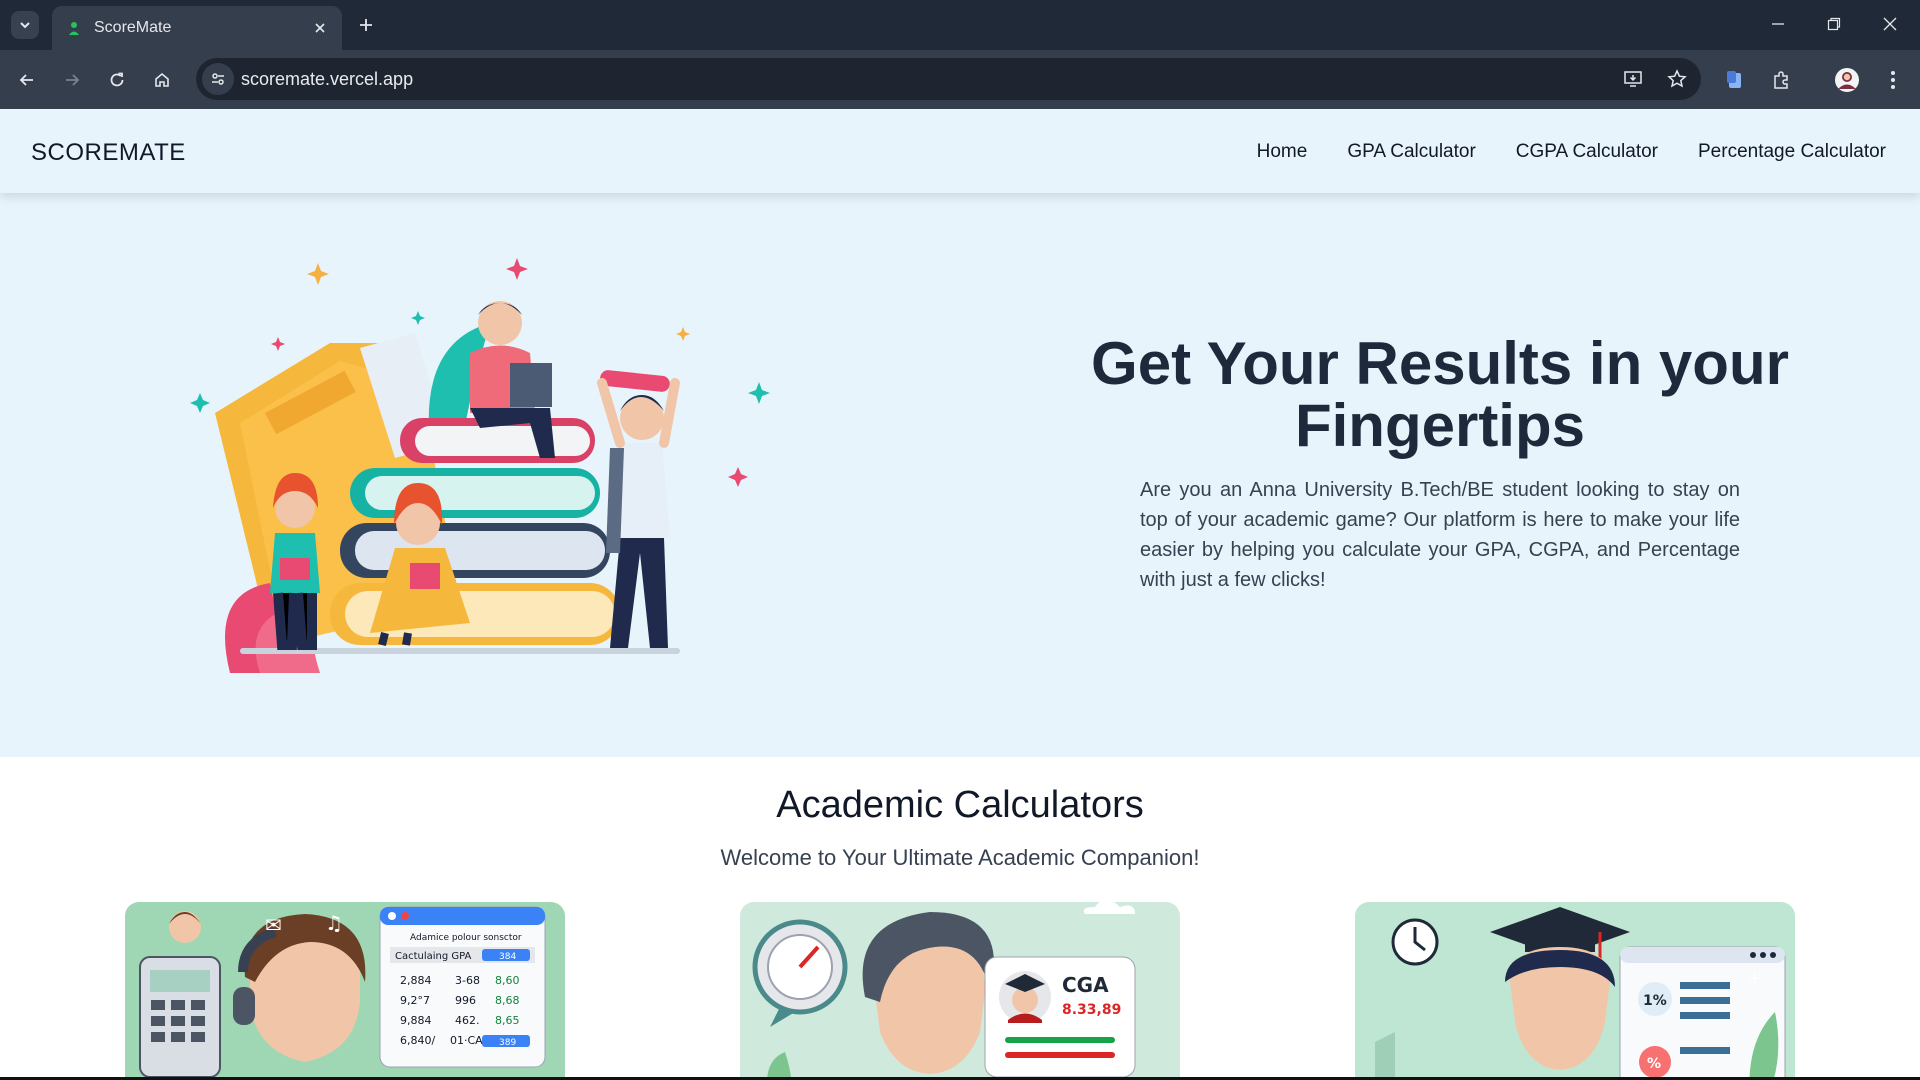 The width and height of the screenshot is (1920, 1080). Describe the element at coordinates (1847, 80) in the screenshot. I see `profile-avatar` at that location.